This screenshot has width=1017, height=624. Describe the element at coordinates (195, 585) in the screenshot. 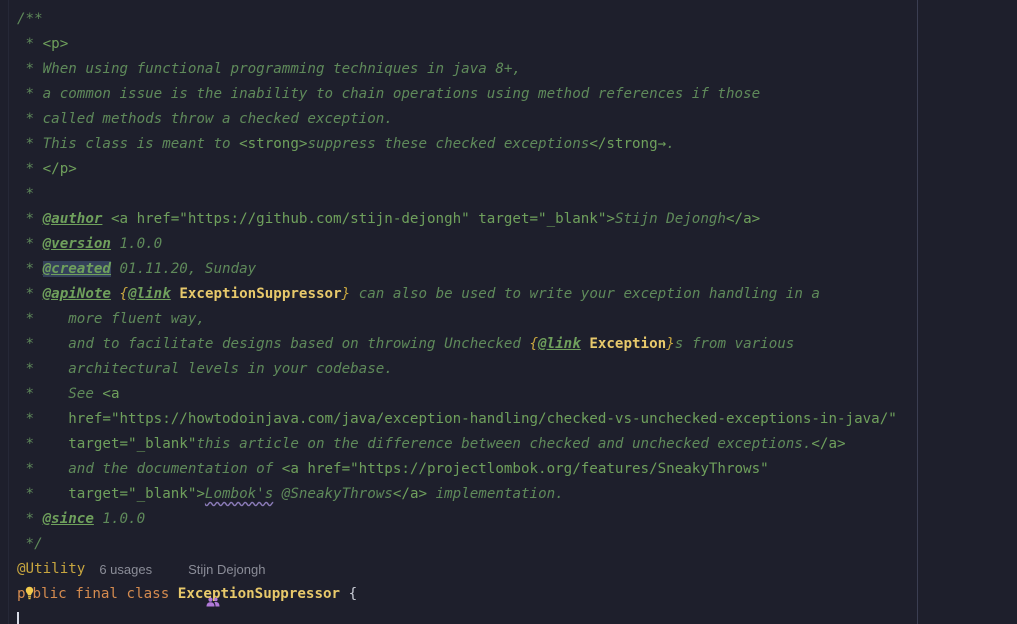

I see `people-icon` at that location.